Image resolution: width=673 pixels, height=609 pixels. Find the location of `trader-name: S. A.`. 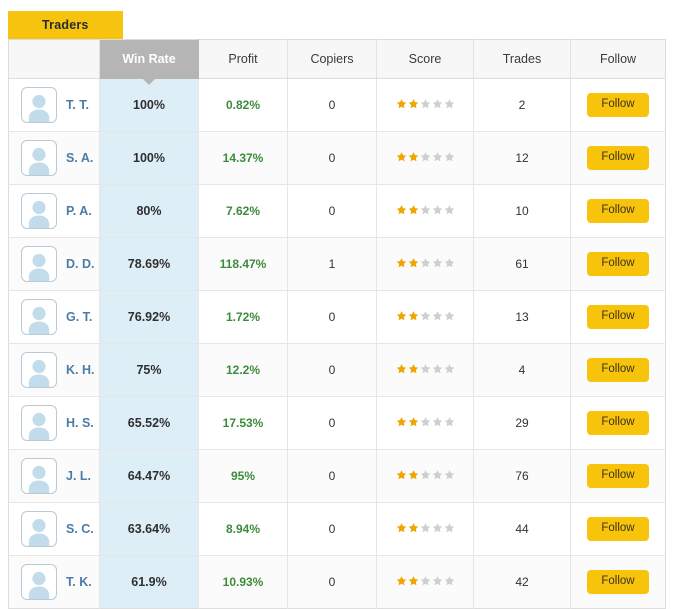

trader-name: S. A. is located at coordinates (79, 158).